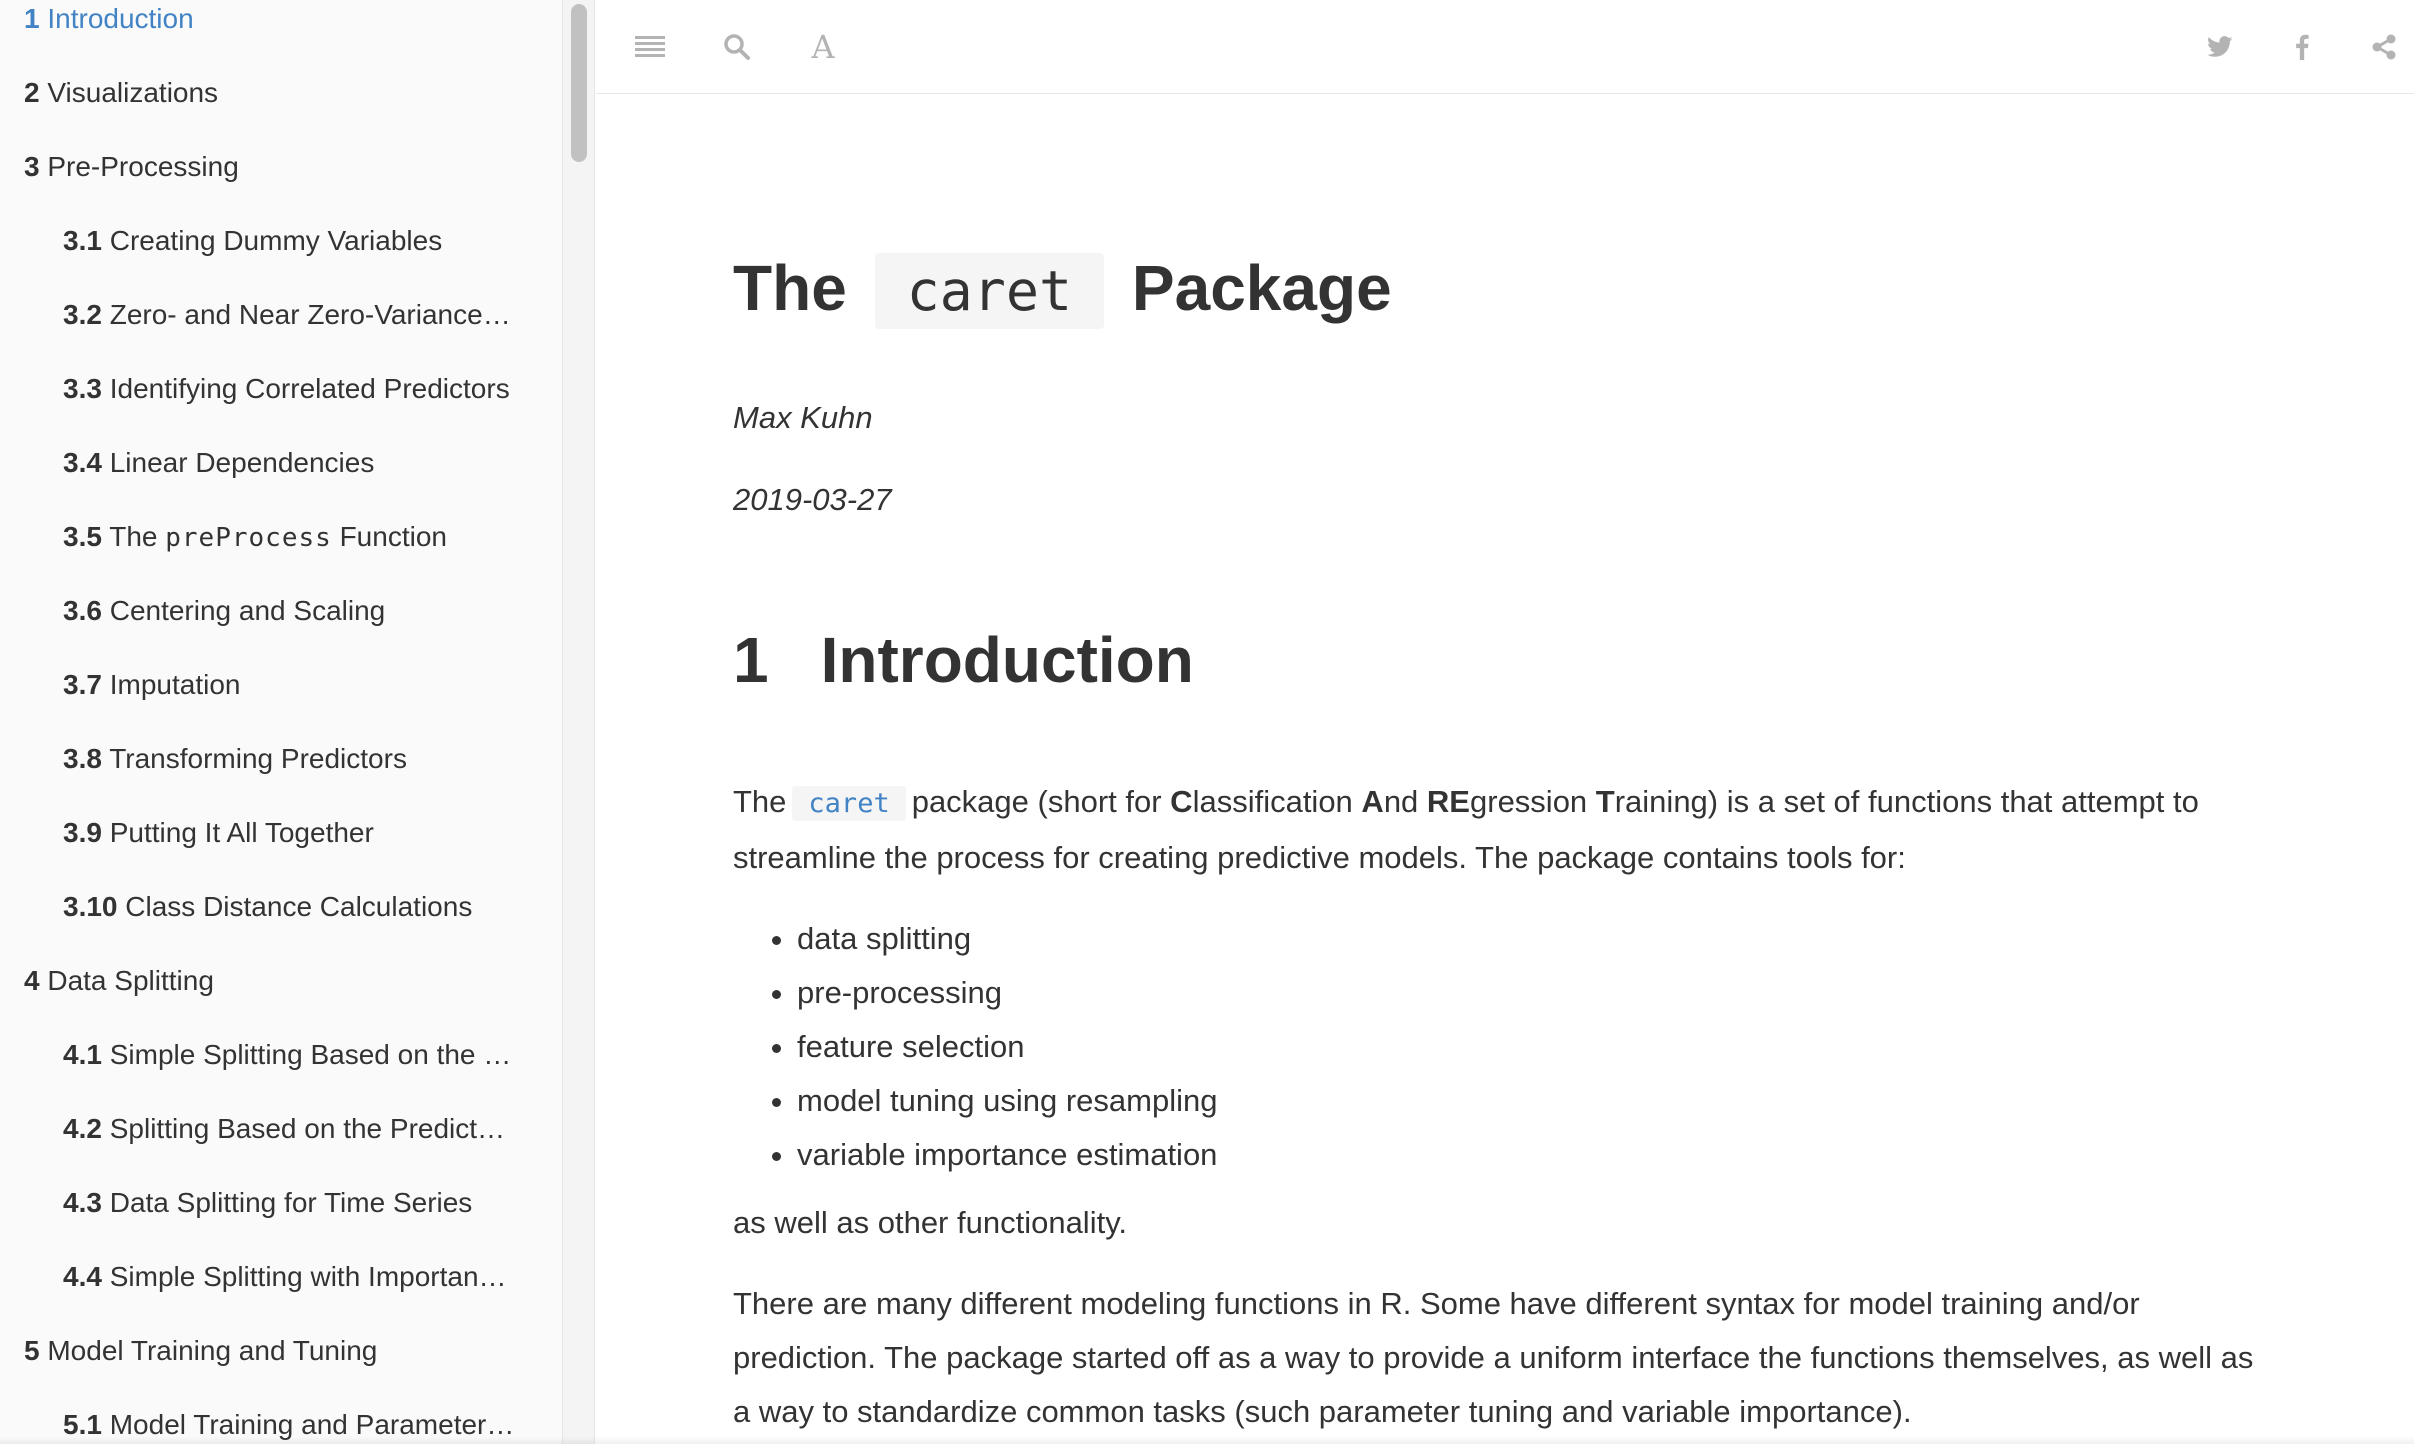 This screenshot has width=2414, height=1444. I want to click on facebook-icon, so click(2302, 47).